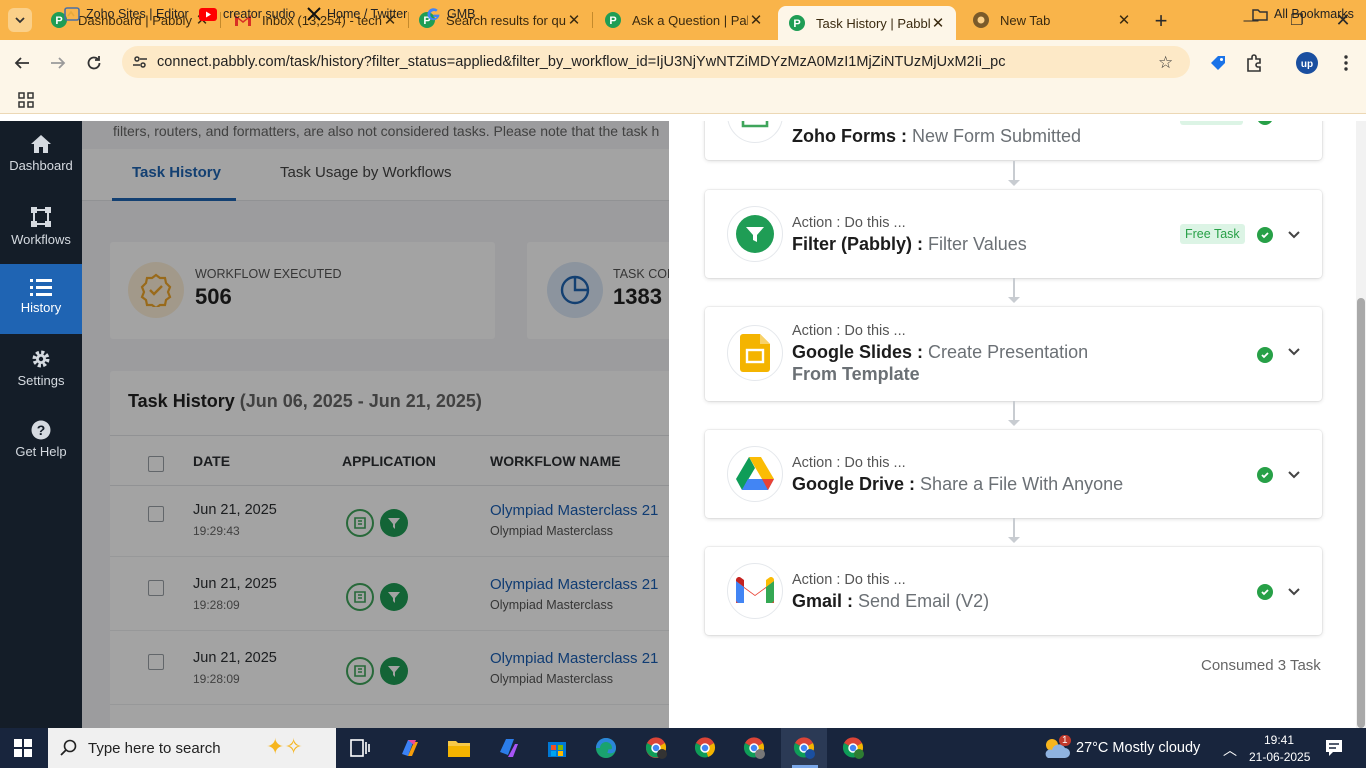 The width and height of the screenshot is (1366, 768). What do you see at coordinates (367, 14) in the screenshot?
I see `bookmark-label: Home / Twitter` at bounding box center [367, 14].